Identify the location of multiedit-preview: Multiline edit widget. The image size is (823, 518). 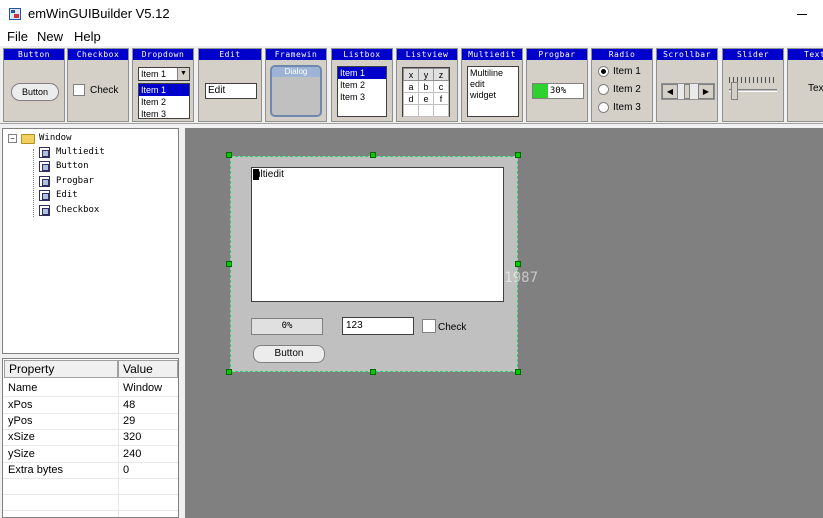
(493, 91).